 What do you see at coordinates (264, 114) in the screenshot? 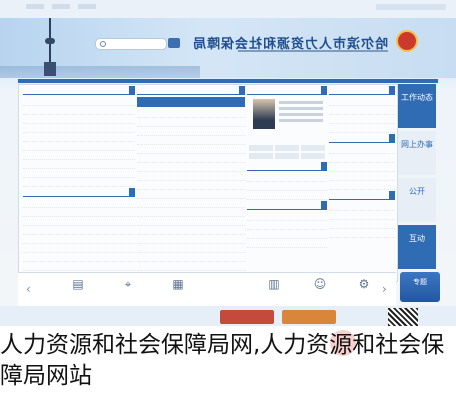
I see `leader-photo` at bounding box center [264, 114].